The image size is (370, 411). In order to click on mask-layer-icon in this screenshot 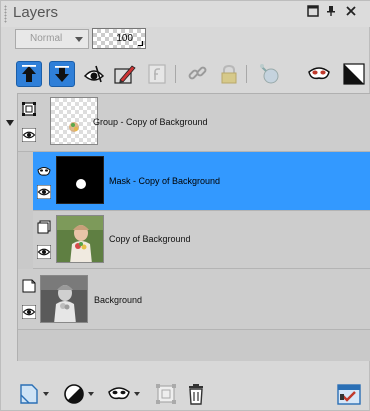, I will do `click(44, 171)`.